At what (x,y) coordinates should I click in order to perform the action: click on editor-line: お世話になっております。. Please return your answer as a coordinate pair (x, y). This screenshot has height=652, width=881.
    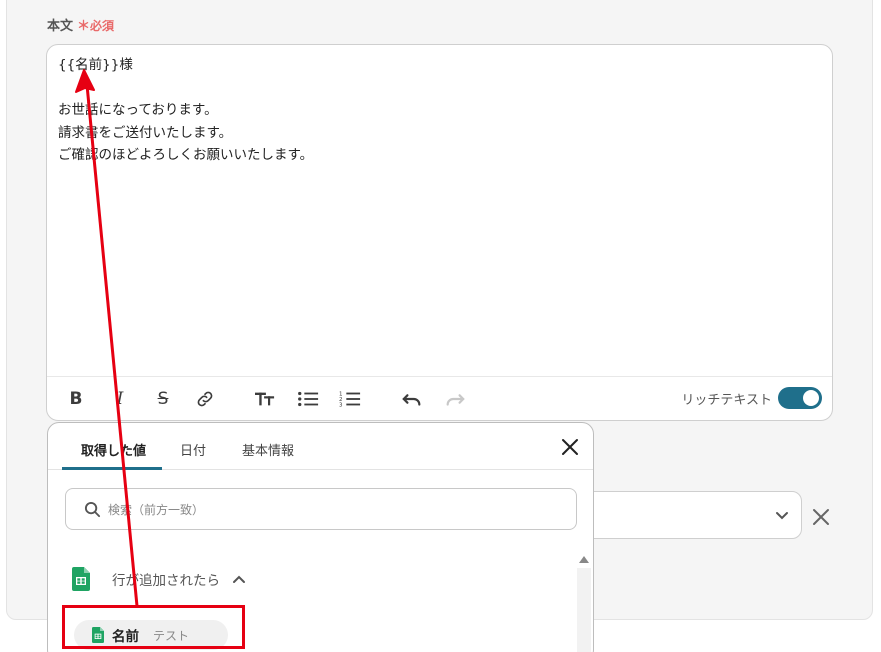
    Looking at the image, I should click on (138, 110).